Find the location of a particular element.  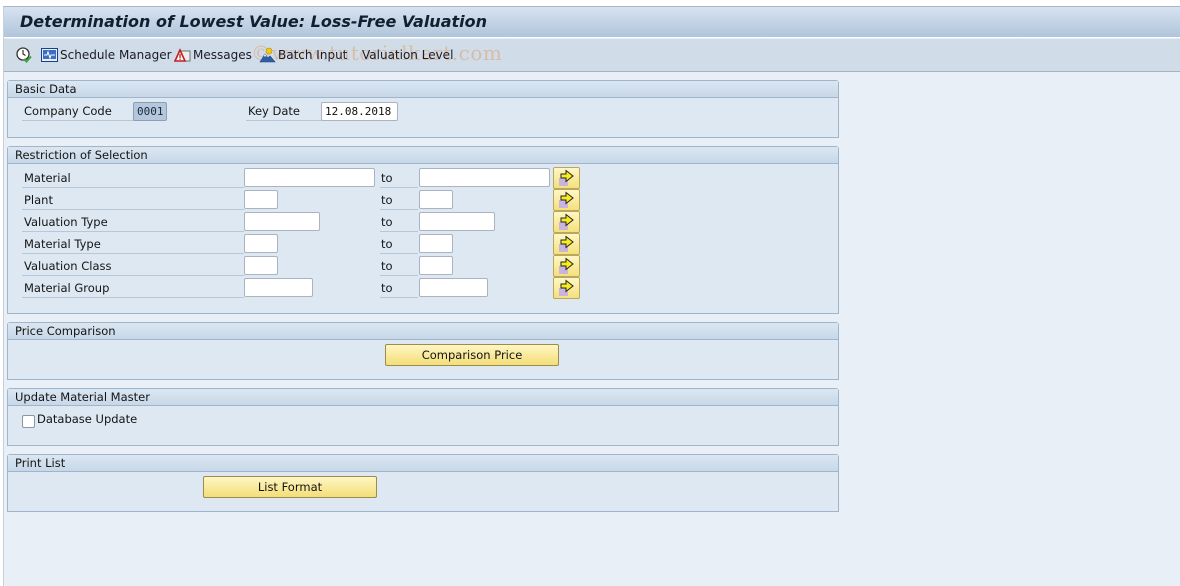

database-update-label: Database Update is located at coordinates (87, 419).